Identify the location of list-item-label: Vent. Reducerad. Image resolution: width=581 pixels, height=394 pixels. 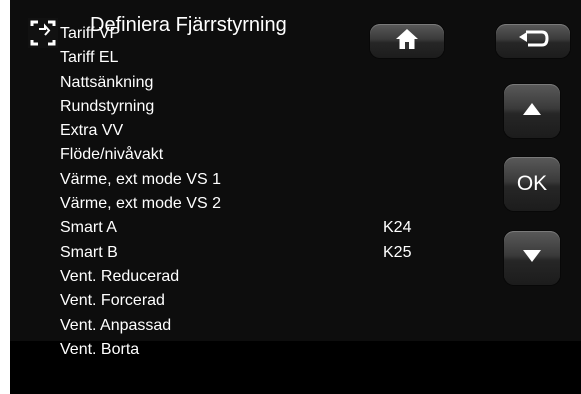
(120, 276).